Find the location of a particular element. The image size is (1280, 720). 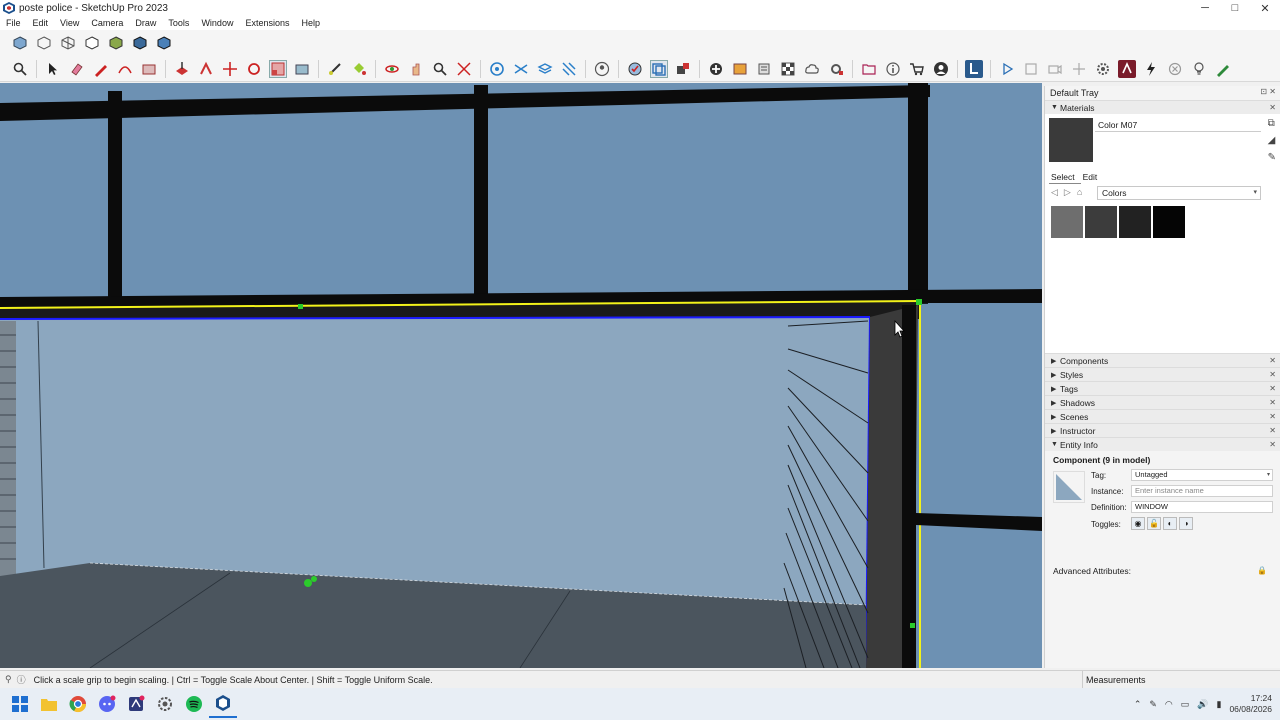

display-section-icon is located at coordinates (521, 69).